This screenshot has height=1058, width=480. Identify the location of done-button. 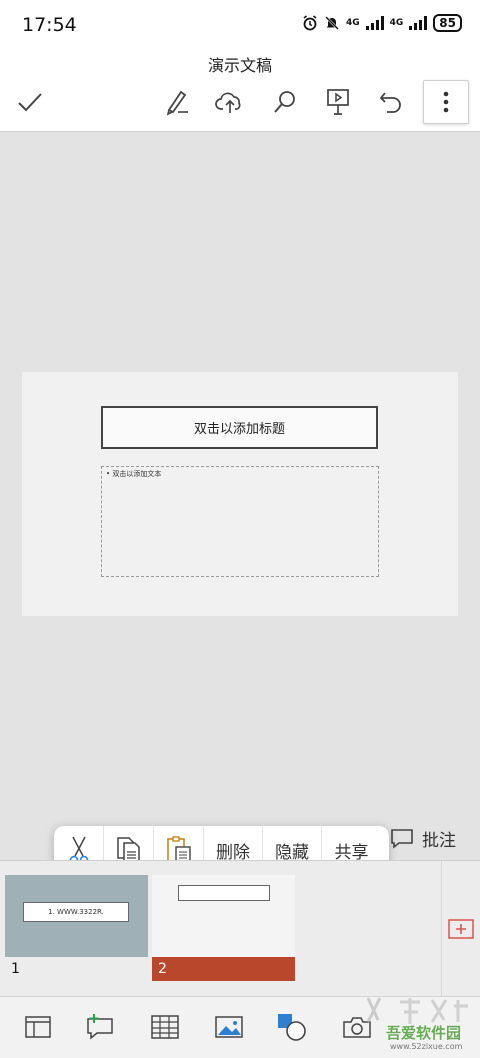
(30, 102).